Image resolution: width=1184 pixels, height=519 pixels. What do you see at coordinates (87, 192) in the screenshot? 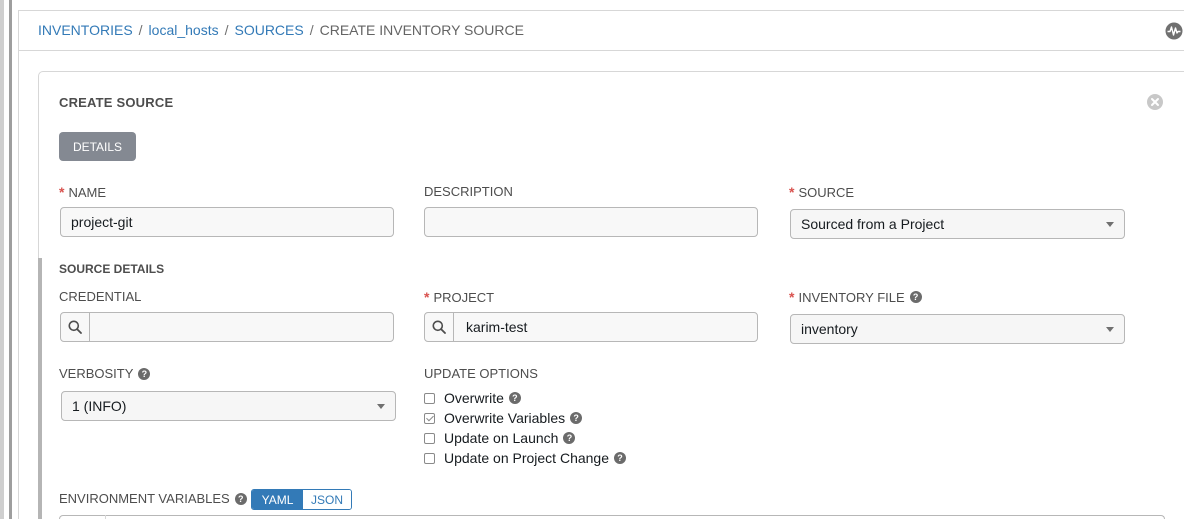
I see `name-label-text: NAME` at bounding box center [87, 192].